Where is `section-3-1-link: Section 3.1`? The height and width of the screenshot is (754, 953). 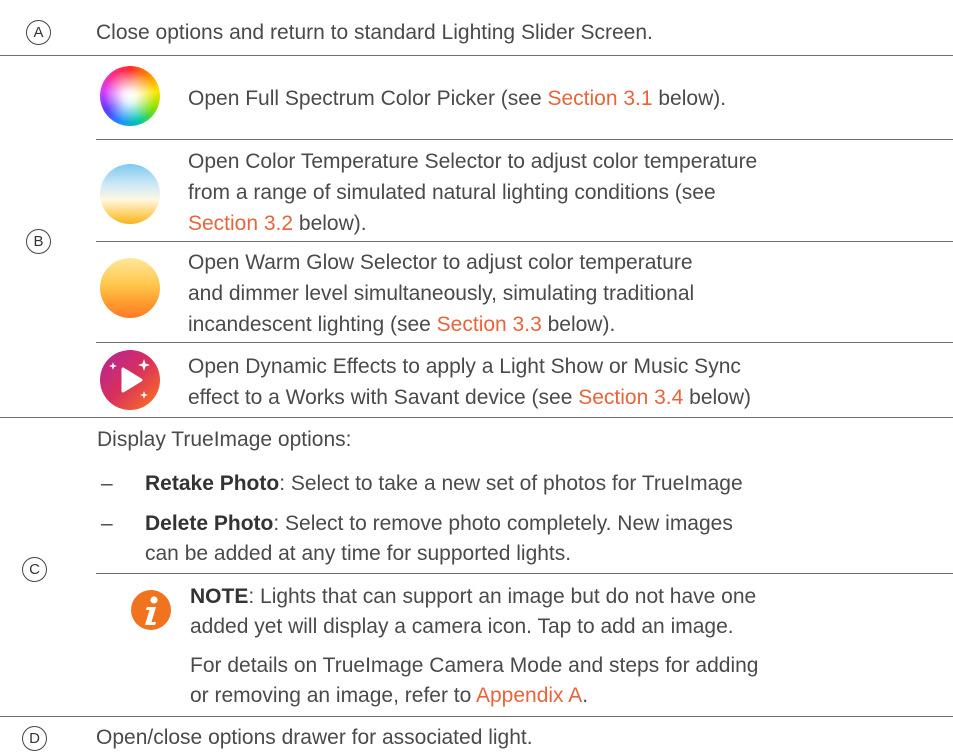
section-3-1-link: Section 3.1 is located at coordinates (599, 98).